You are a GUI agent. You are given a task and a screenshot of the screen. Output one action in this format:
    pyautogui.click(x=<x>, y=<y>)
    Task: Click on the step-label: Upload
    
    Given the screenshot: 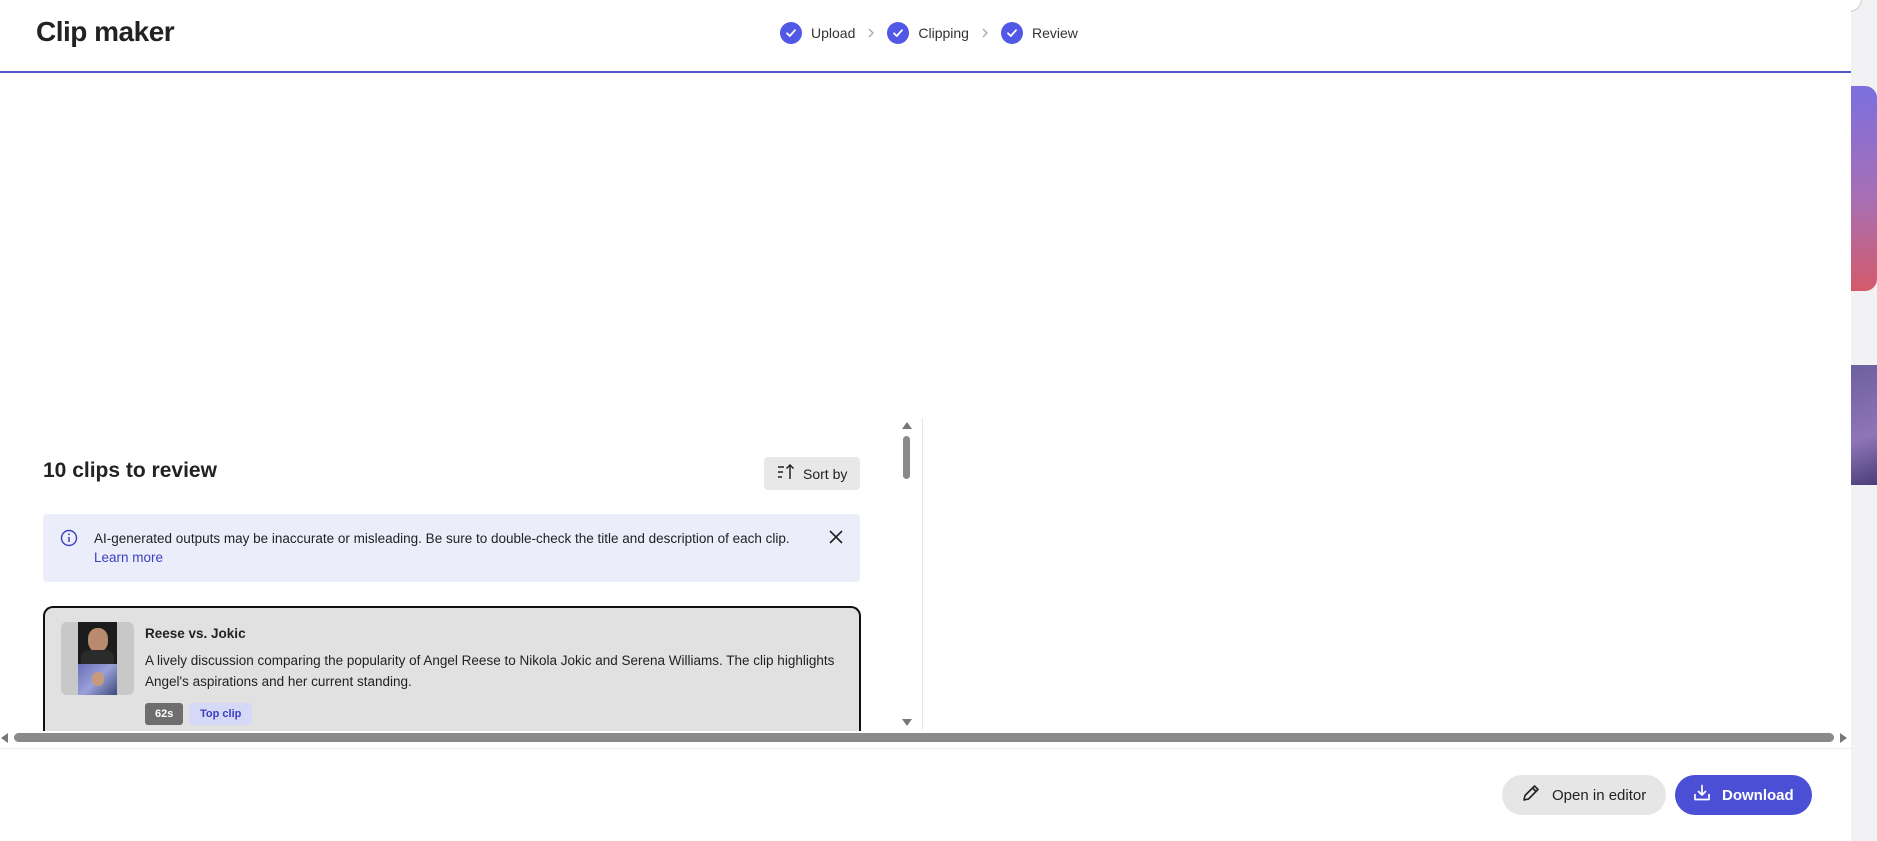 What is the action you would take?
    pyautogui.click(x=833, y=33)
    